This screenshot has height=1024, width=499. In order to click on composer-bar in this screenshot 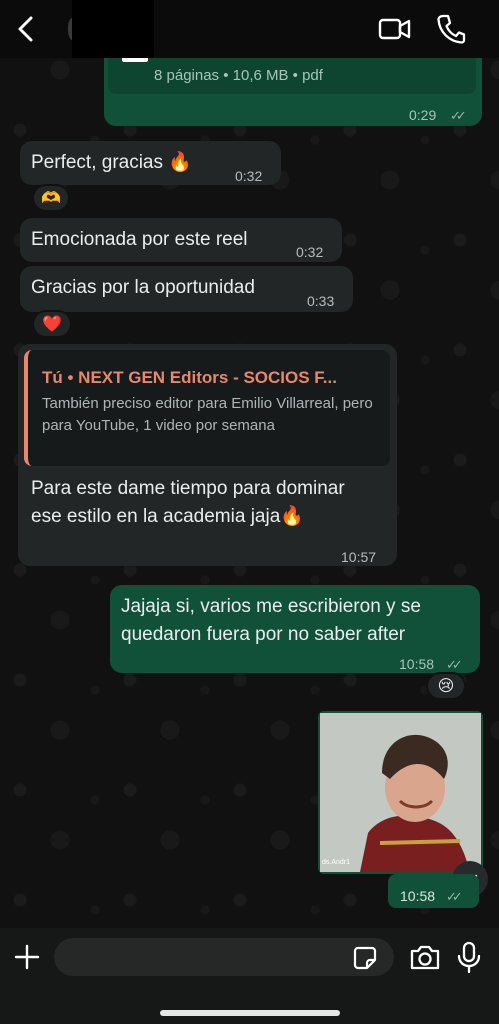, I will do `click(249, 976)`.